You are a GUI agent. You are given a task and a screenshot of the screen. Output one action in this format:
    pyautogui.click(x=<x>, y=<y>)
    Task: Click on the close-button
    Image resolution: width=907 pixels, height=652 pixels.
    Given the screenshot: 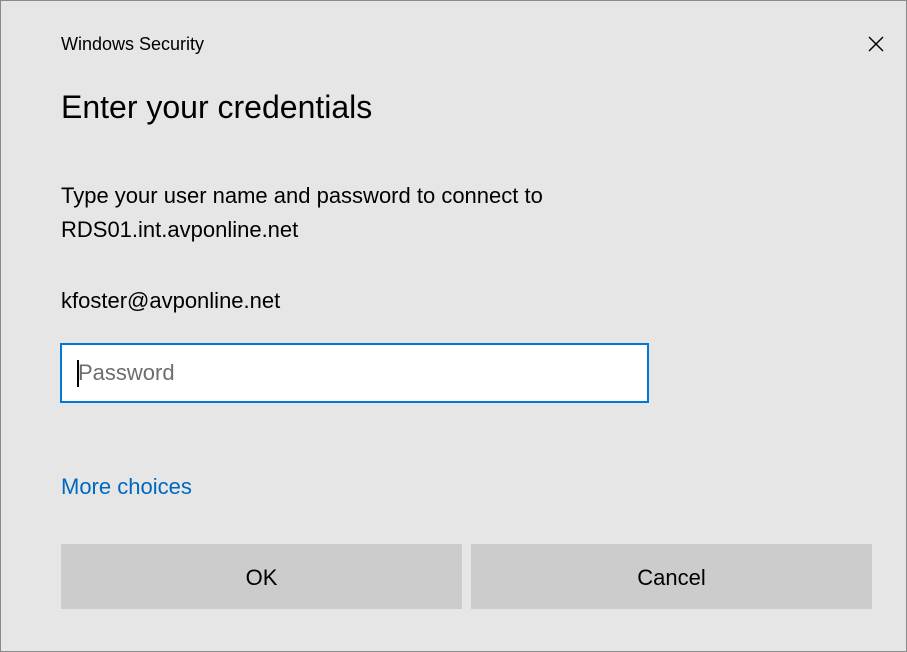 What is the action you would take?
    pyautogui.click(x=876, y=44)
    